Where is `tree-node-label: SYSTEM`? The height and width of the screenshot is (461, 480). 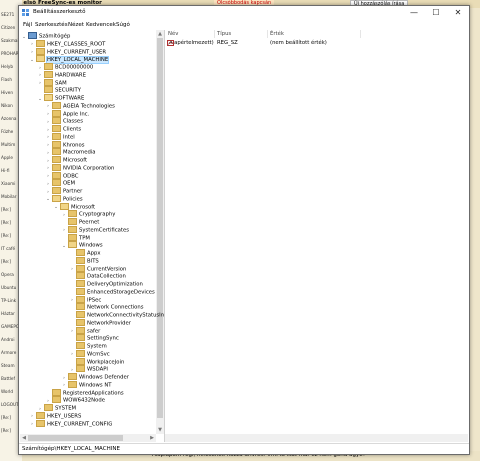 tree-node-label: SYSTEM is located at coordinates (66, 408).